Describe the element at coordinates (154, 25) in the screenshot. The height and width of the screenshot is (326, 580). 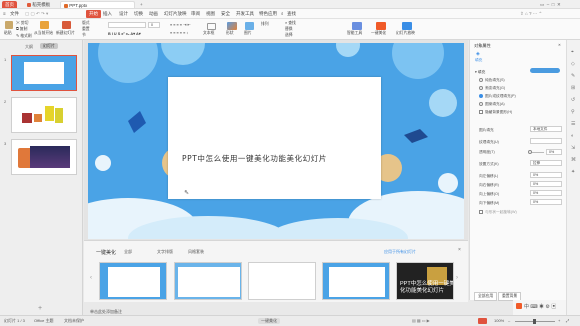
I see `font-size-select: 0` at that location.